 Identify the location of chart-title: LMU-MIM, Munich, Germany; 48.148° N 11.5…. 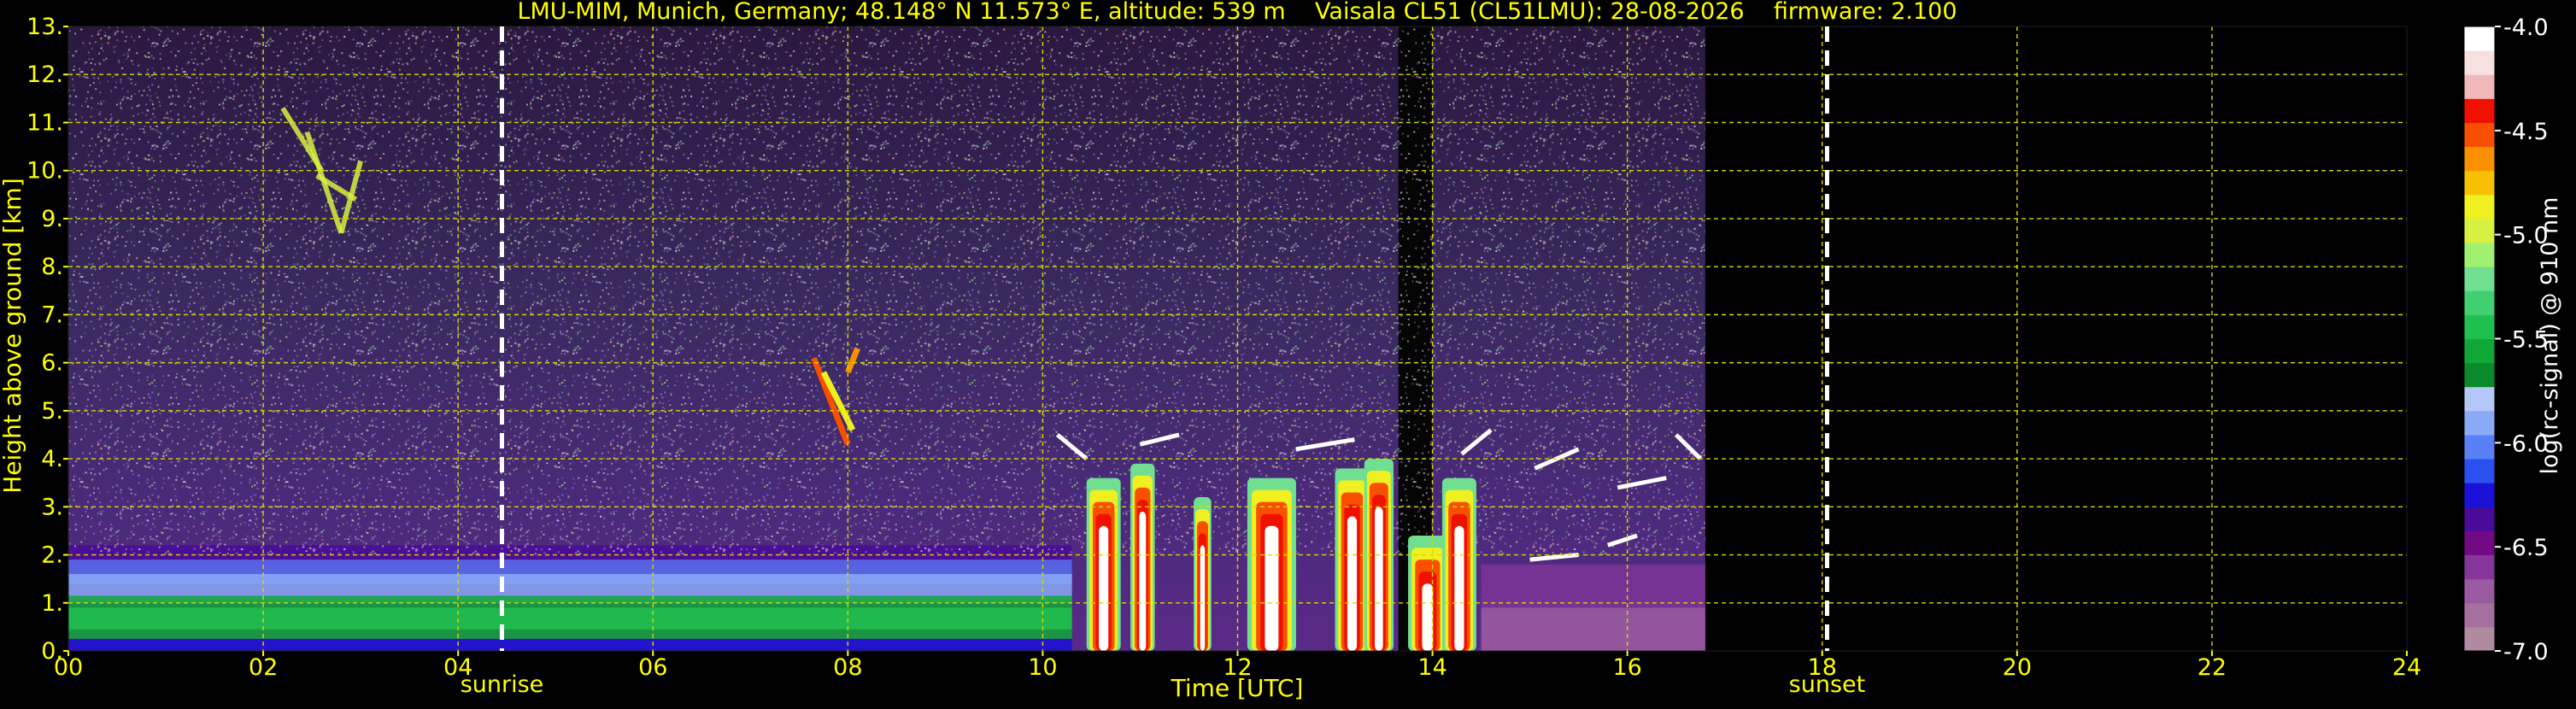
(1237, 12).